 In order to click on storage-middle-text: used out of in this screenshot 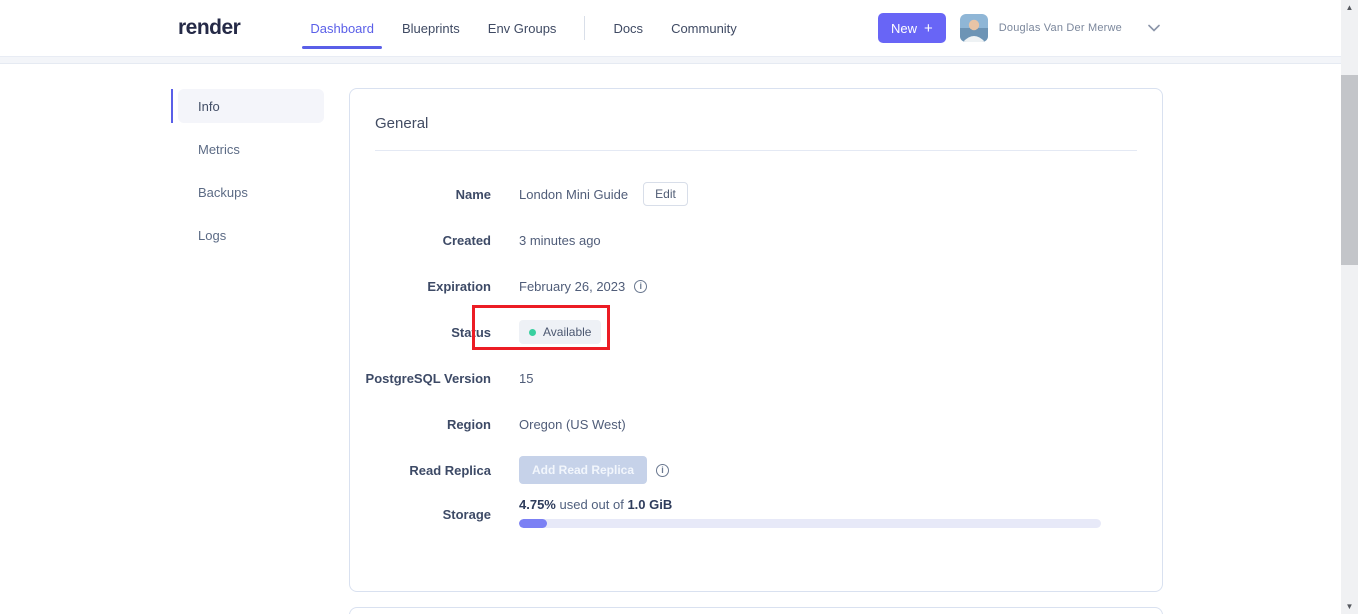, I will do `click(591, 504)`.